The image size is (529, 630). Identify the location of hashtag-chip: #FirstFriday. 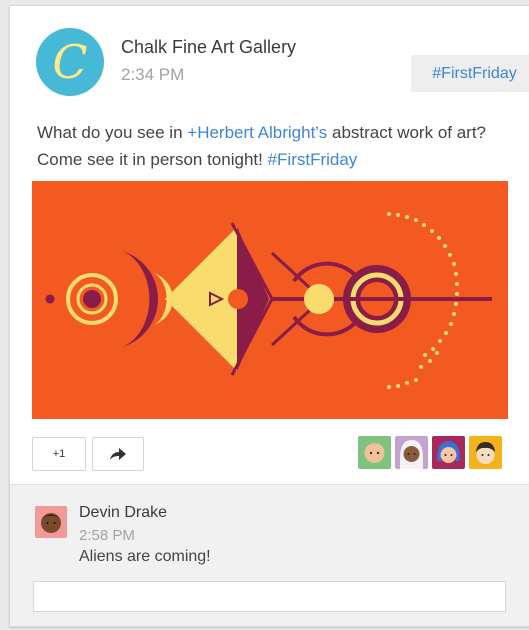
(470, 73).